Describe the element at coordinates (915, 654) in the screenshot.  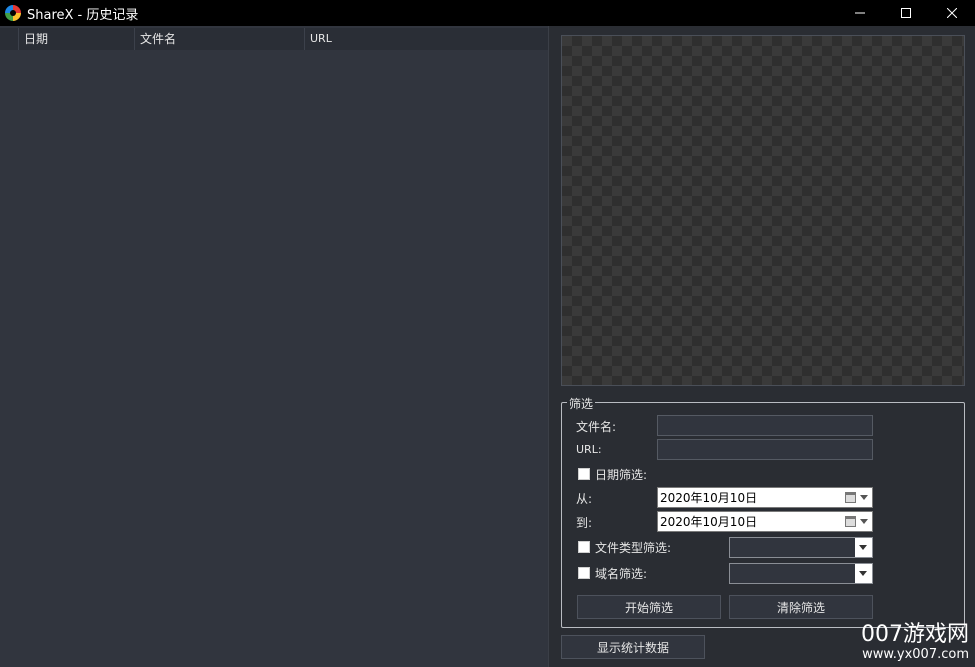
I see `watermark-url: www.yx007.com` at that location.